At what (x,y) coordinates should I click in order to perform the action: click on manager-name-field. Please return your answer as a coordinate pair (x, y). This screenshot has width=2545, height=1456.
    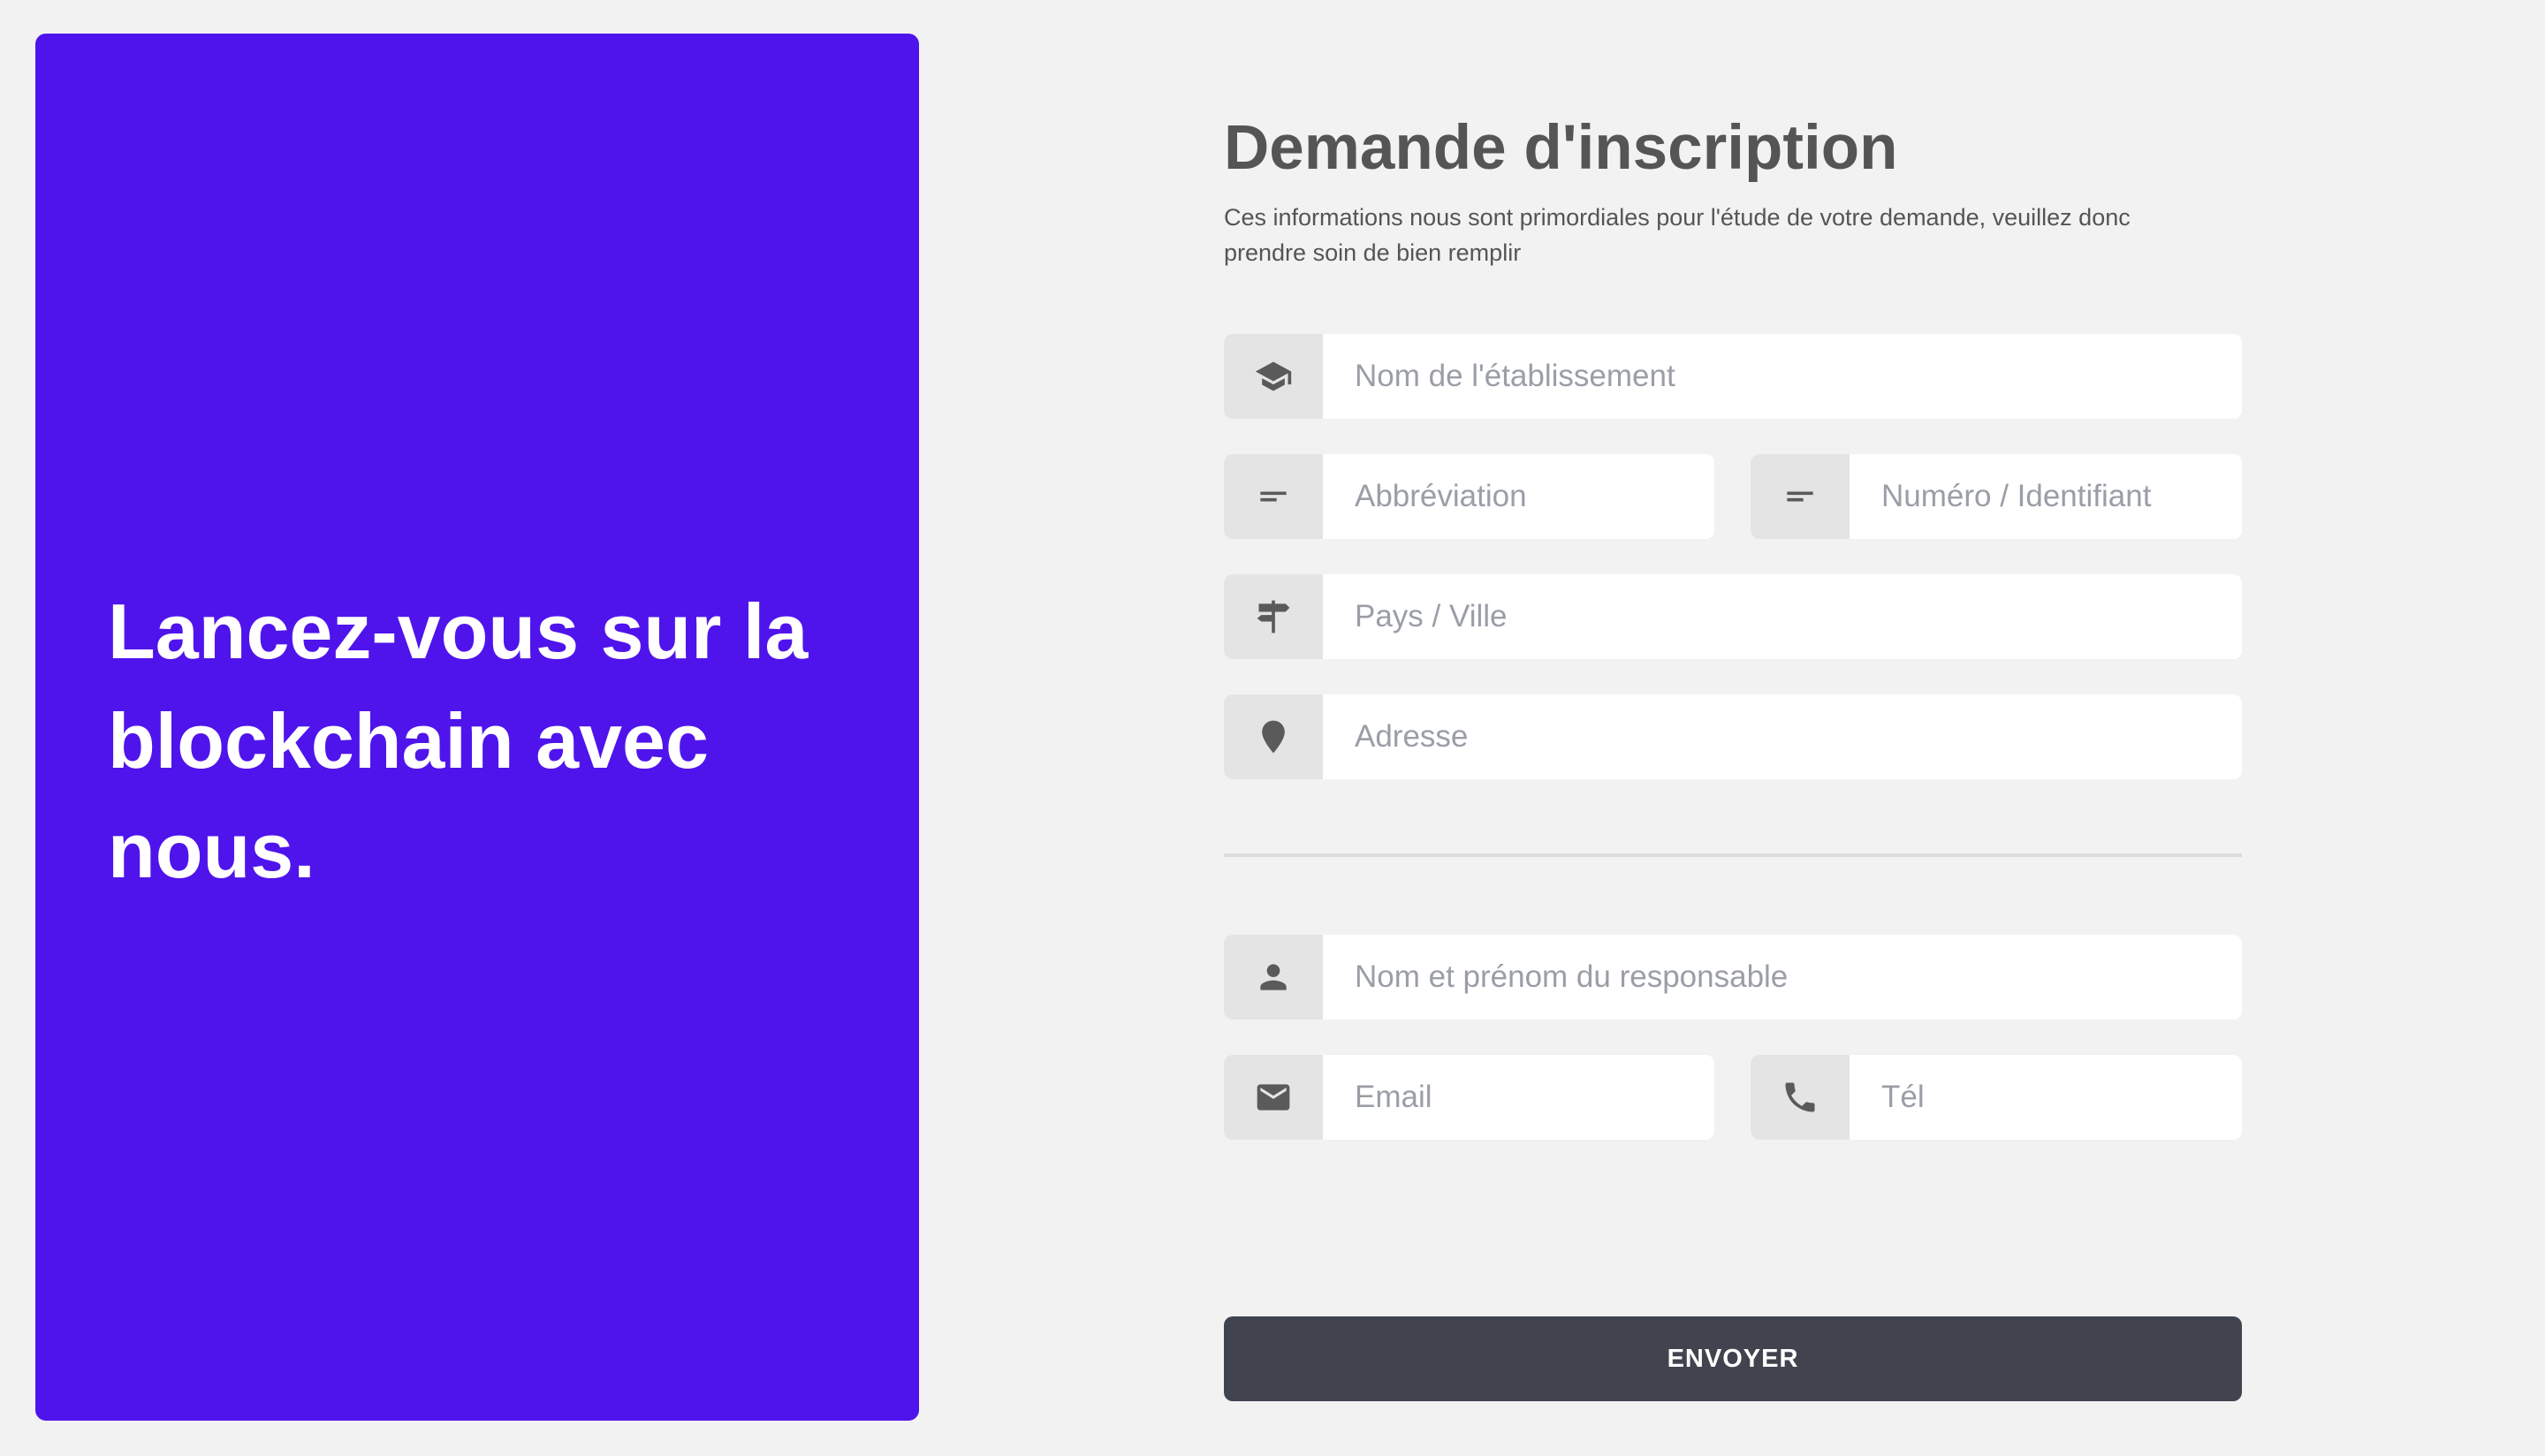
    Looking at the image, I should click on (1733, 978).